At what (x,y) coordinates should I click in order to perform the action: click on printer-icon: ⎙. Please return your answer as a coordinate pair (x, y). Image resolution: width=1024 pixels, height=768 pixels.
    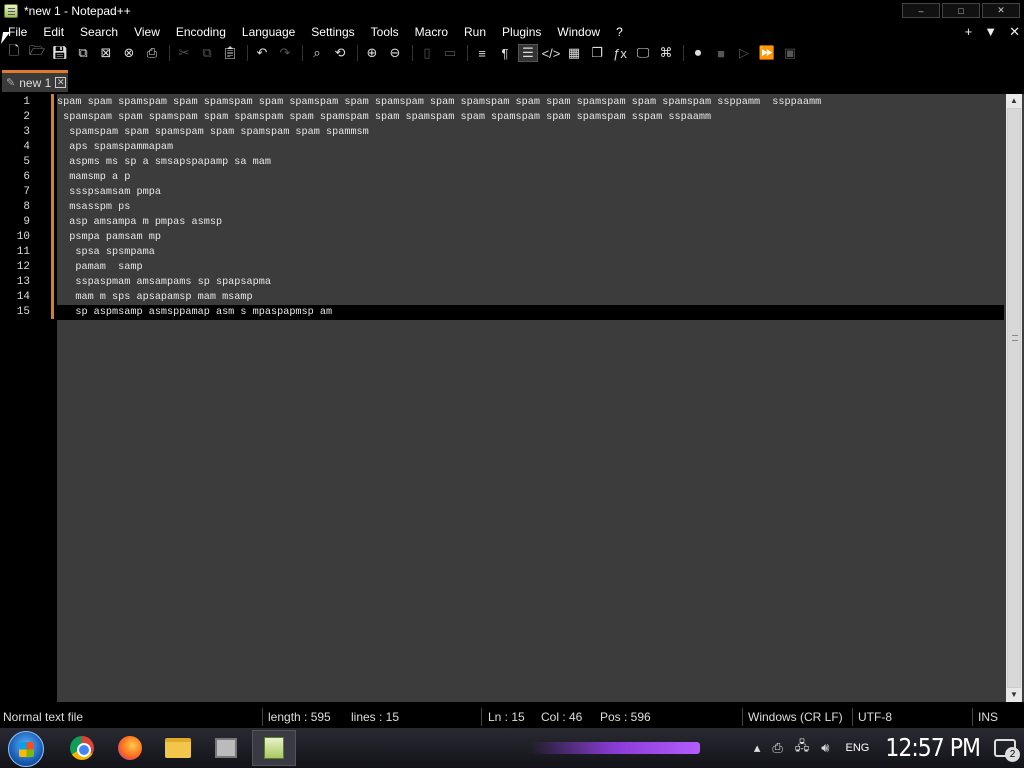
    Looking at the image, I should click on (777, 748).